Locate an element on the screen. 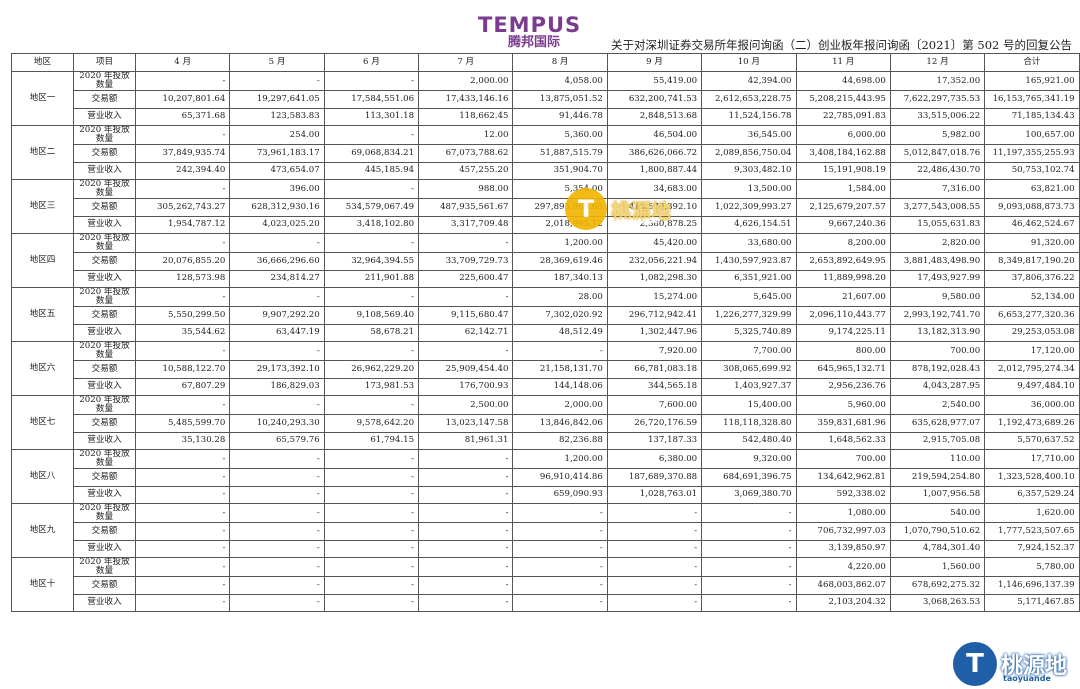 This screenshot has width=1080, height=689. value-cell: 137,187.33 is located at coordinates (654, 440).